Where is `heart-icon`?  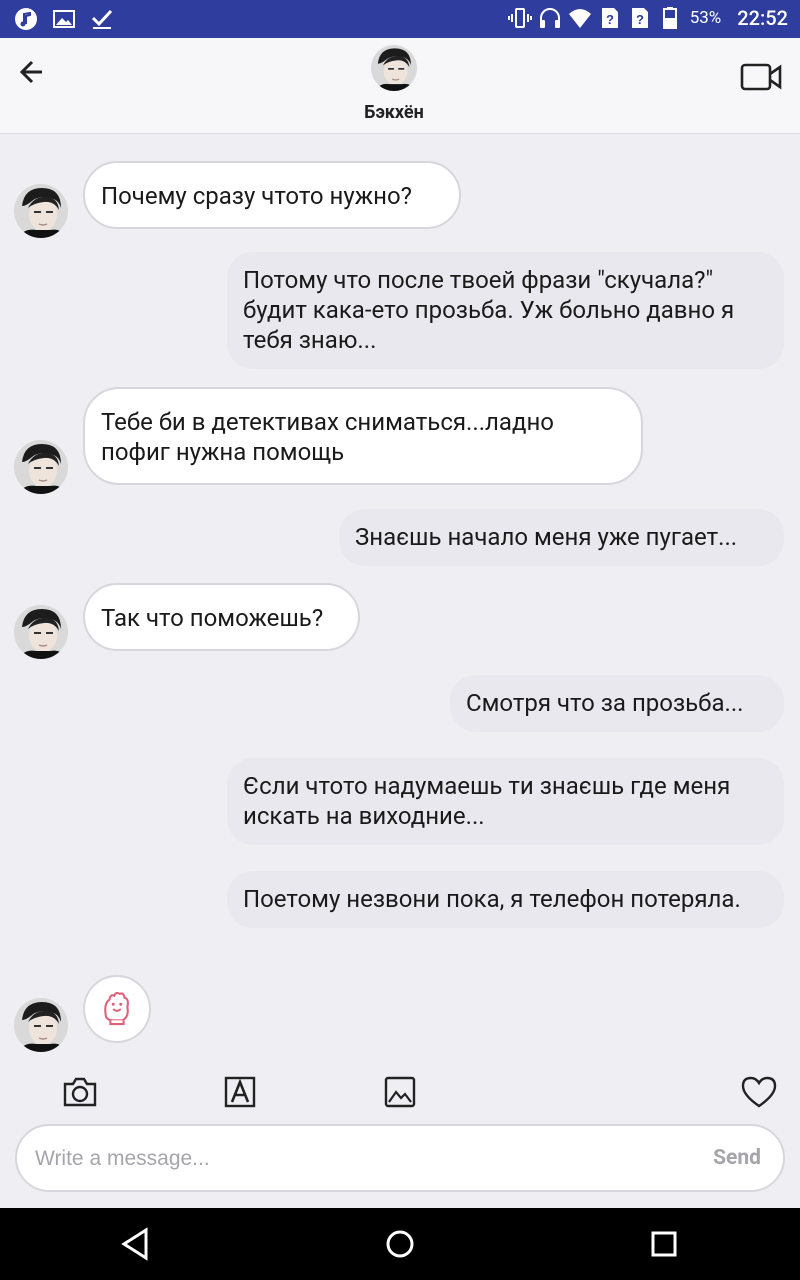 heart-icon is located at coordinates (759, 1092).